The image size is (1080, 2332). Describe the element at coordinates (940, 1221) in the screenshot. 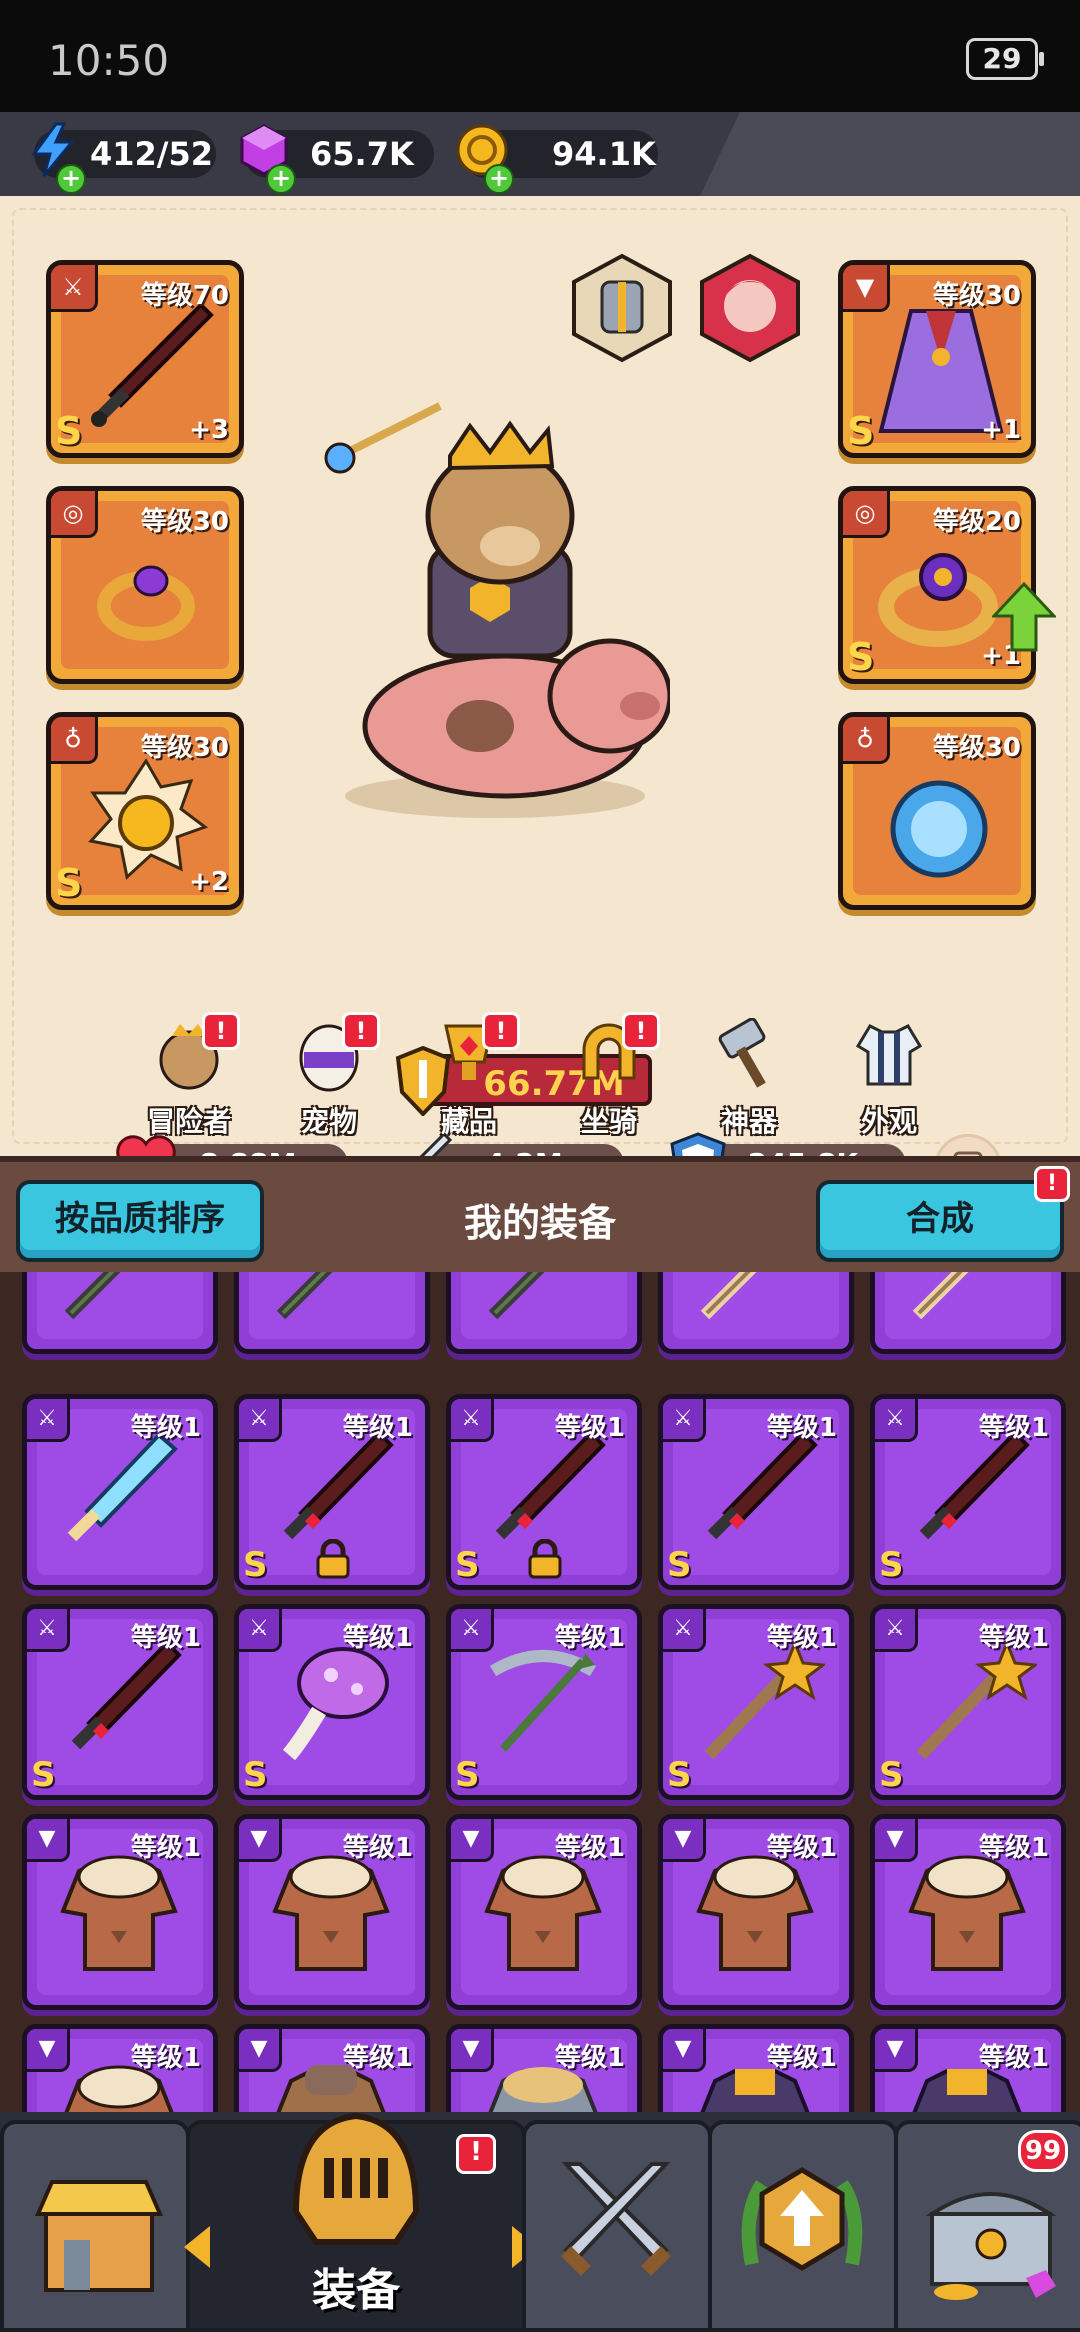

I see `merge-button: 合成` at that location.